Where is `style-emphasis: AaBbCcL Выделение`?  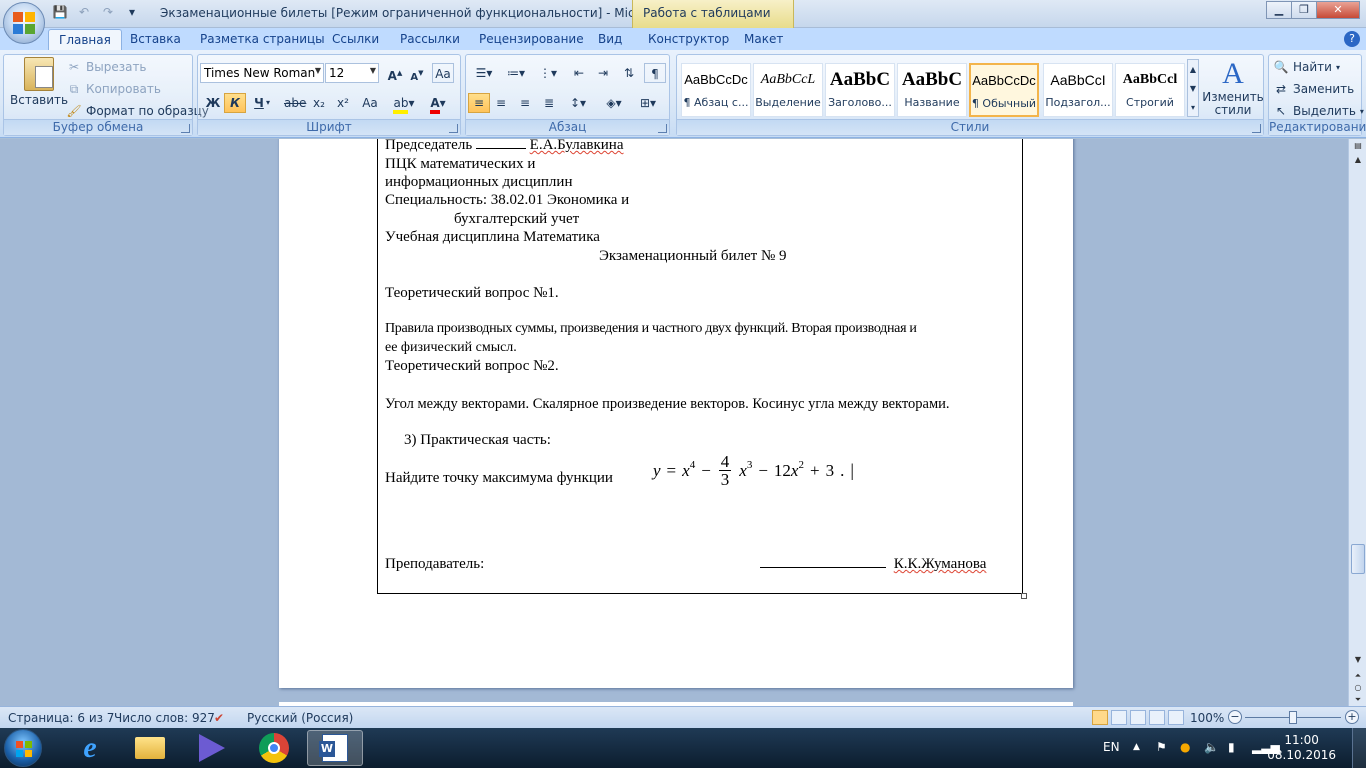 style-emphasis: AaBbCcL Выделение is located at coordinates (788, 90).